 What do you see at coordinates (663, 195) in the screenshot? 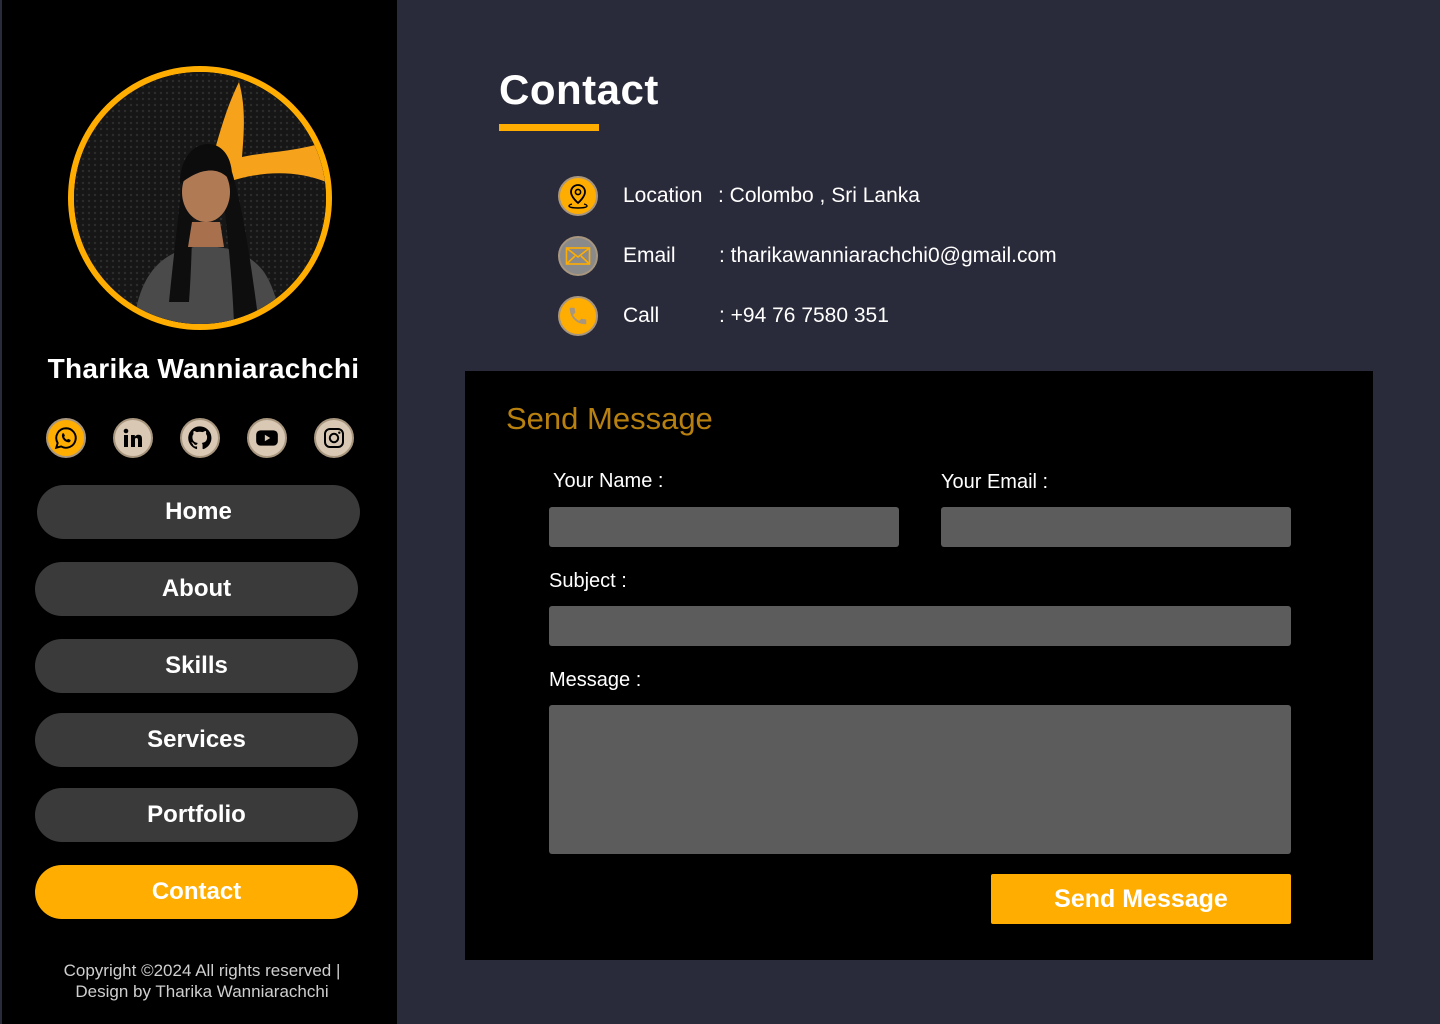
I see `location-label: Location` at bounding box center [663, 195].